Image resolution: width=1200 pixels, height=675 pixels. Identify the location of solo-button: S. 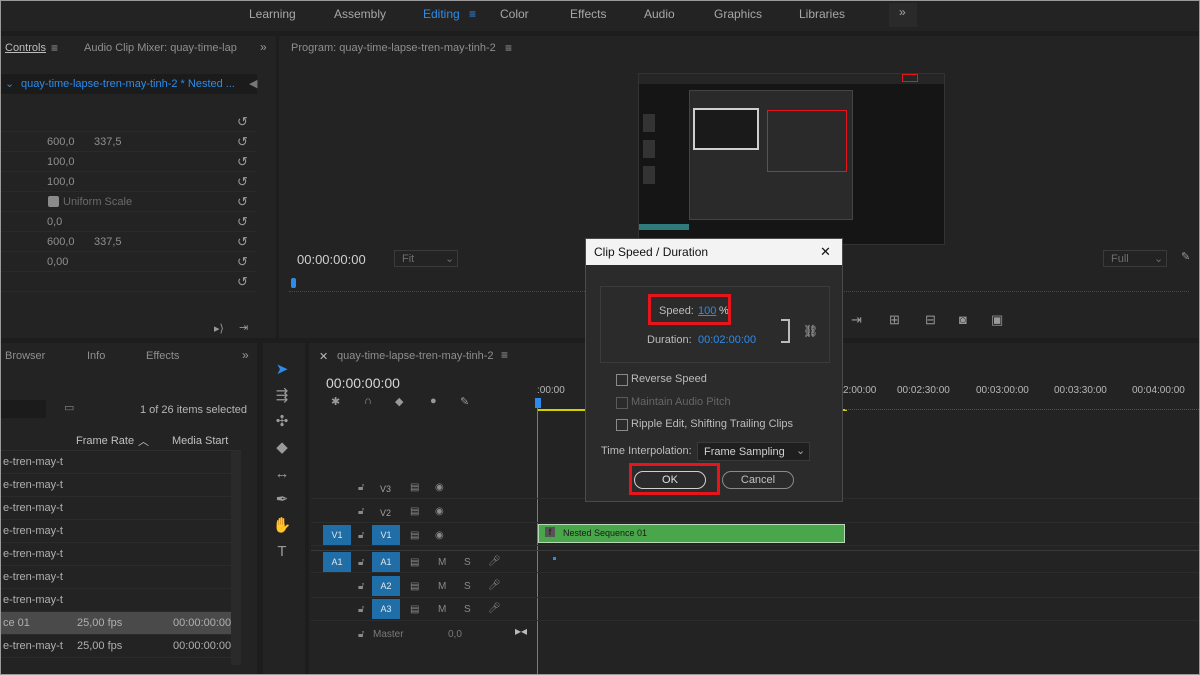
(467, 586).